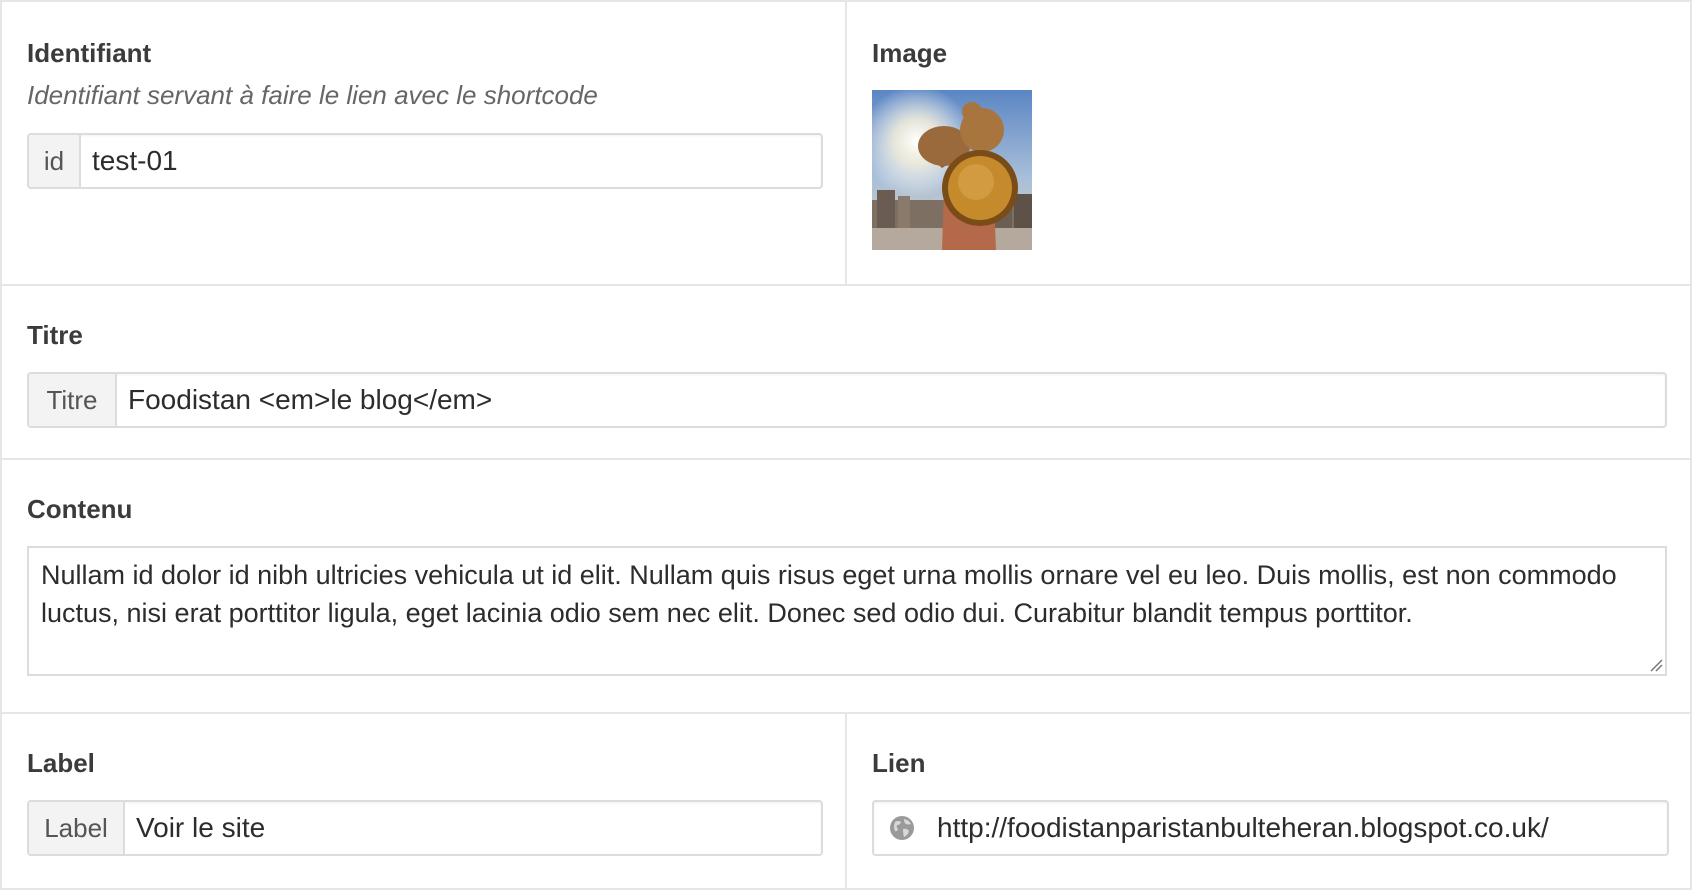  I want to click on image-thumbnail, so click(952, 170).